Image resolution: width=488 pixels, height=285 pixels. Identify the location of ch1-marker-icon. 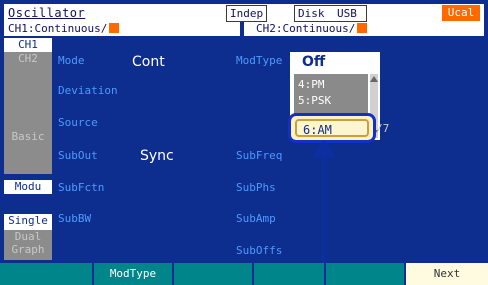
(114, 28).